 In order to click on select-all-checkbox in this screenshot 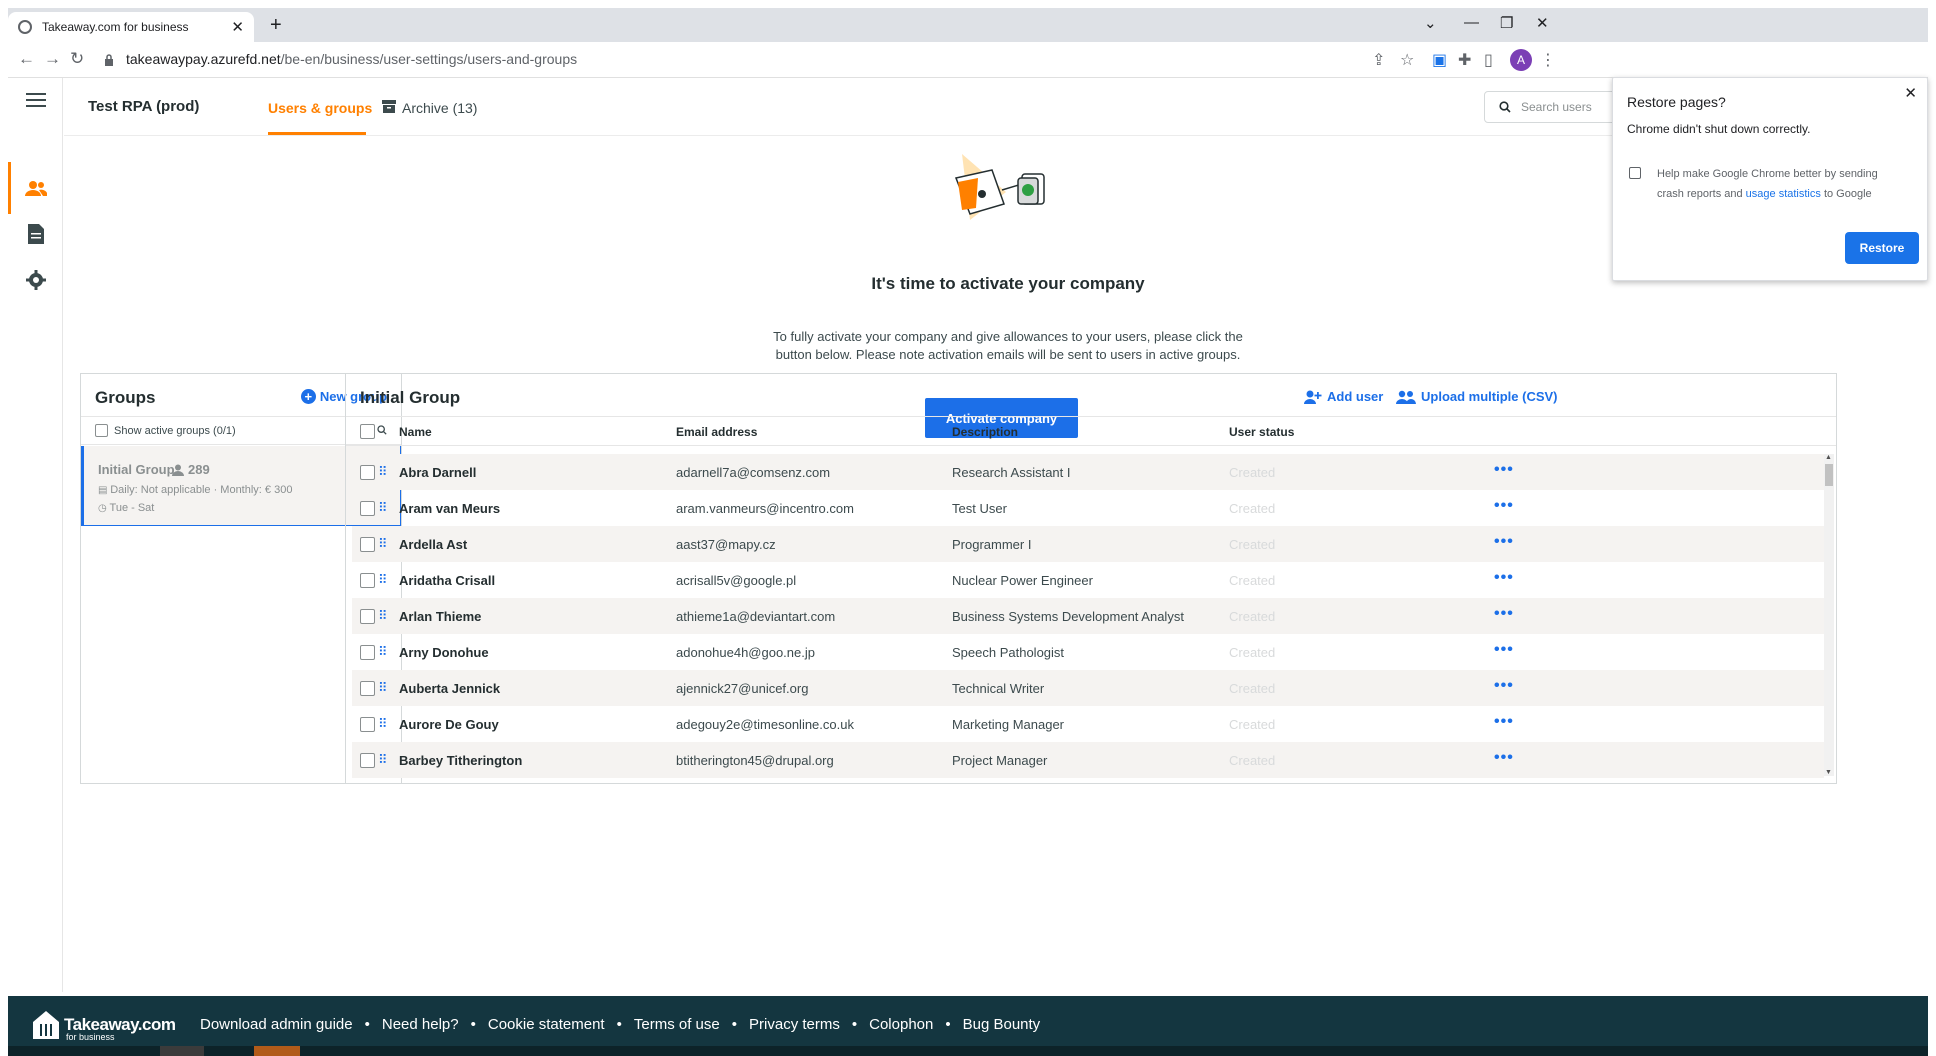, I will do `click(367, 431)`.